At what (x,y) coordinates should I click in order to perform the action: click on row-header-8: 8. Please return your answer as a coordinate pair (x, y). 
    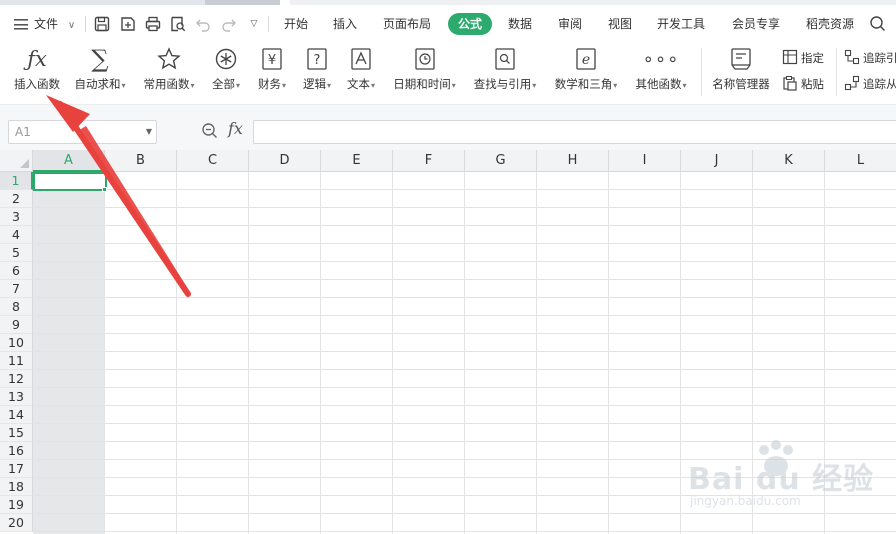
    Looking at the image, I should click on (16, 307).